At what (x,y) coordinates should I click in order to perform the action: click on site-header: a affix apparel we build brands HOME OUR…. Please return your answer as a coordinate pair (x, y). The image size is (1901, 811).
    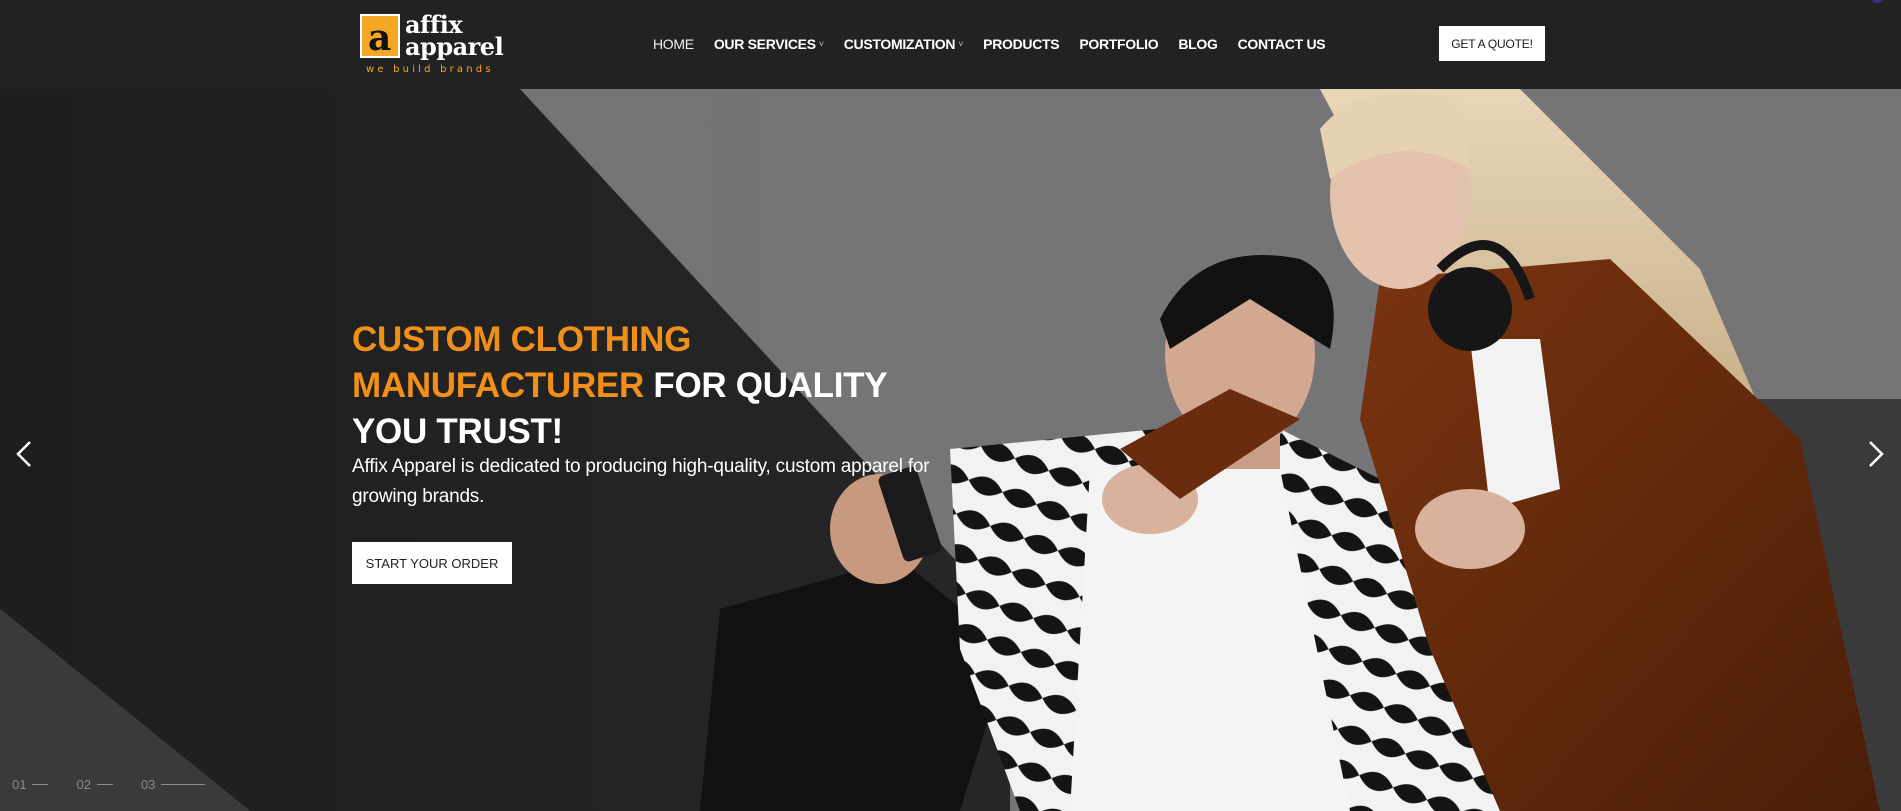
    Looking at the image, I should click on (950, 44).